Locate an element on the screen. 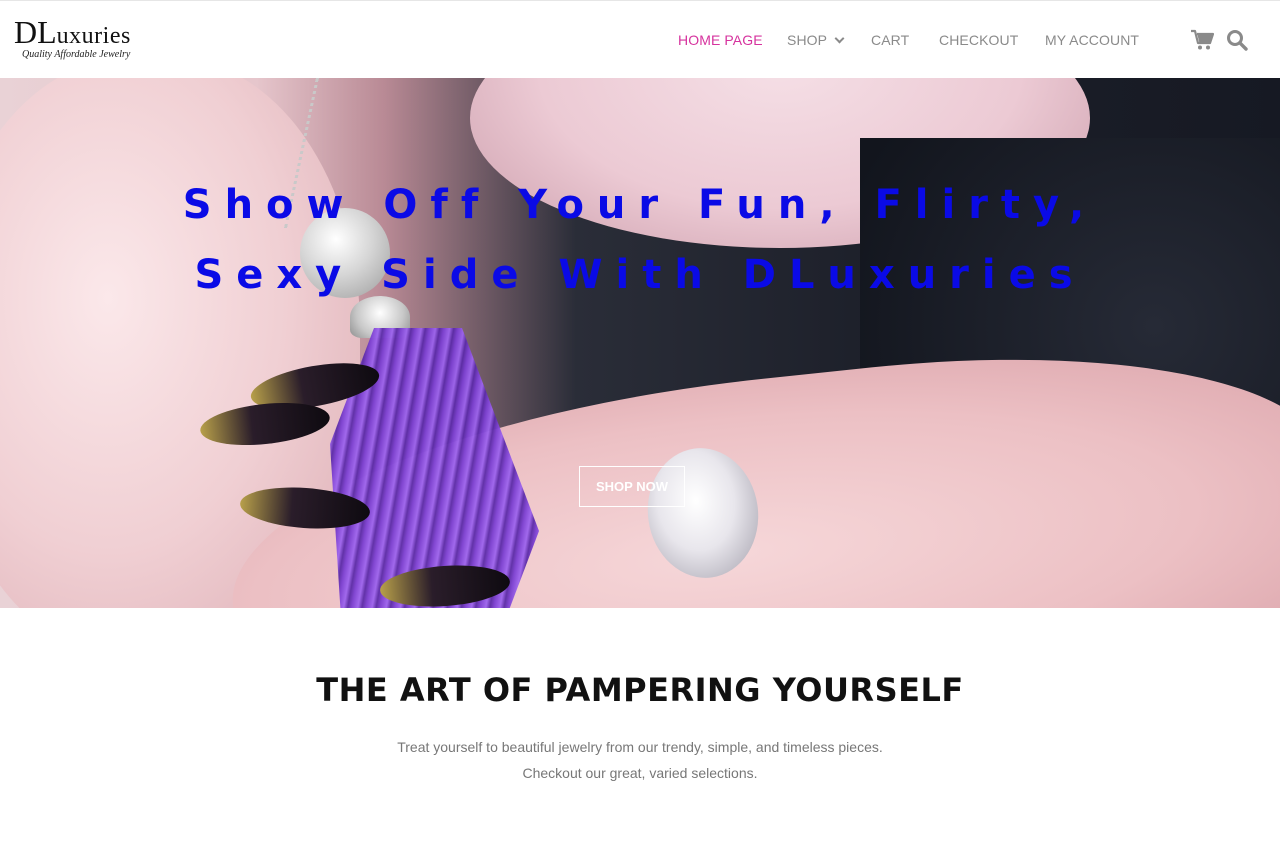 The image size is (1280, 853). nav-item-shop: SHOP is located at coordinates (816, 40).